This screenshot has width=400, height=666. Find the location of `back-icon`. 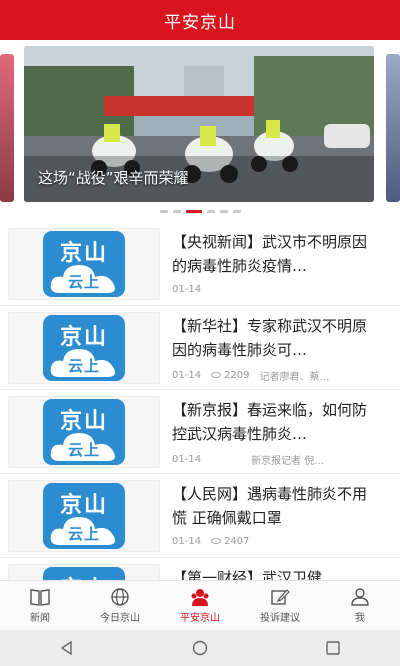

back-icon is located at coordinates (67, 648).